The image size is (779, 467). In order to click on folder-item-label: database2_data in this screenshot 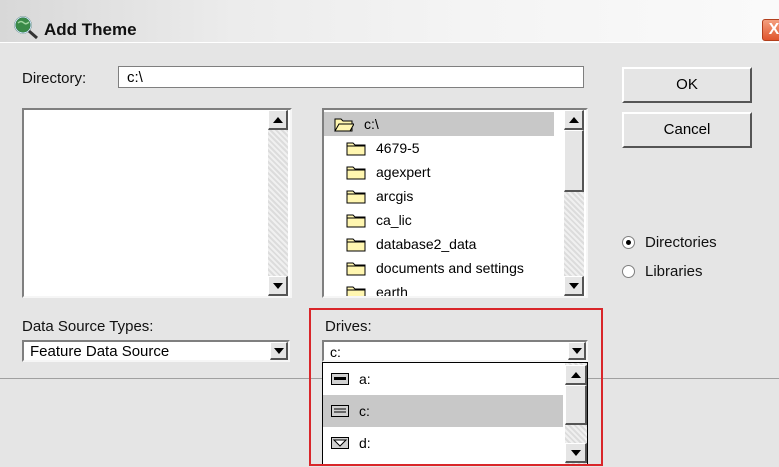, I will do `click(426, 244)`.